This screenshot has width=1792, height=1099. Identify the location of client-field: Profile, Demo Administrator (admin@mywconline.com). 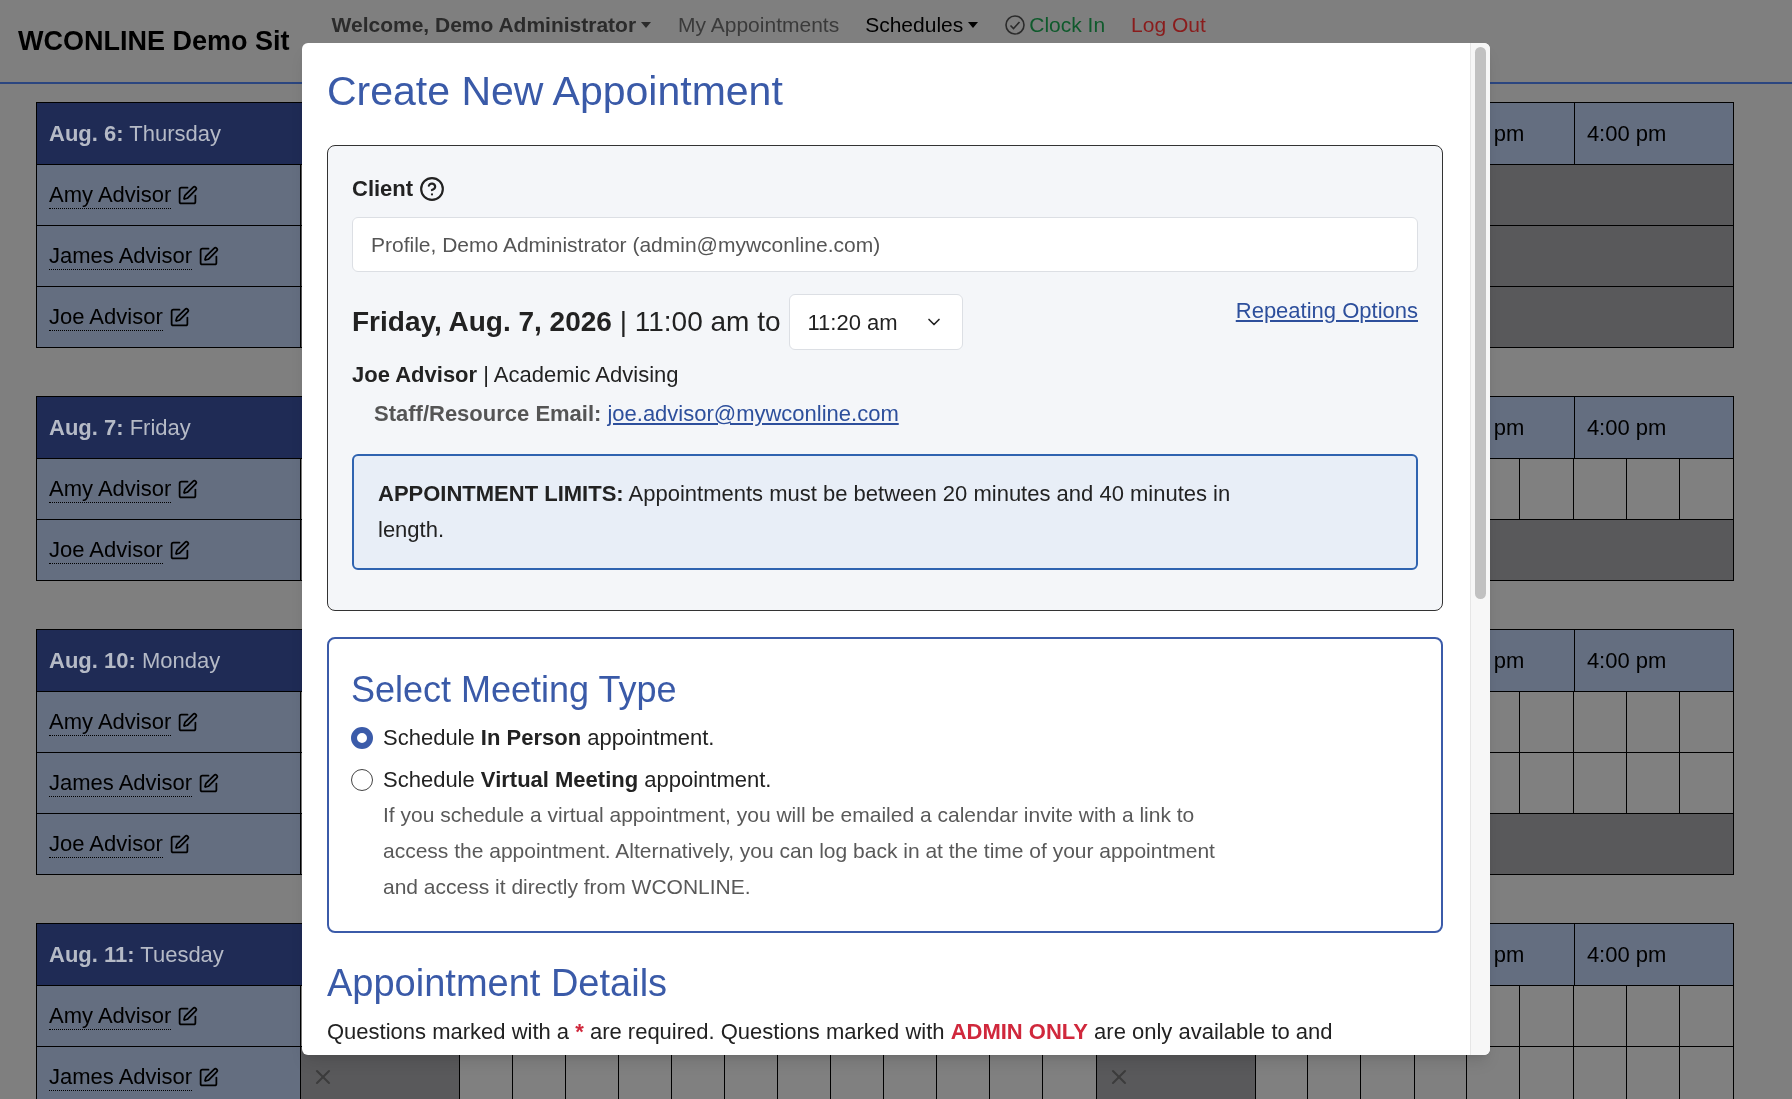
(885, 244).